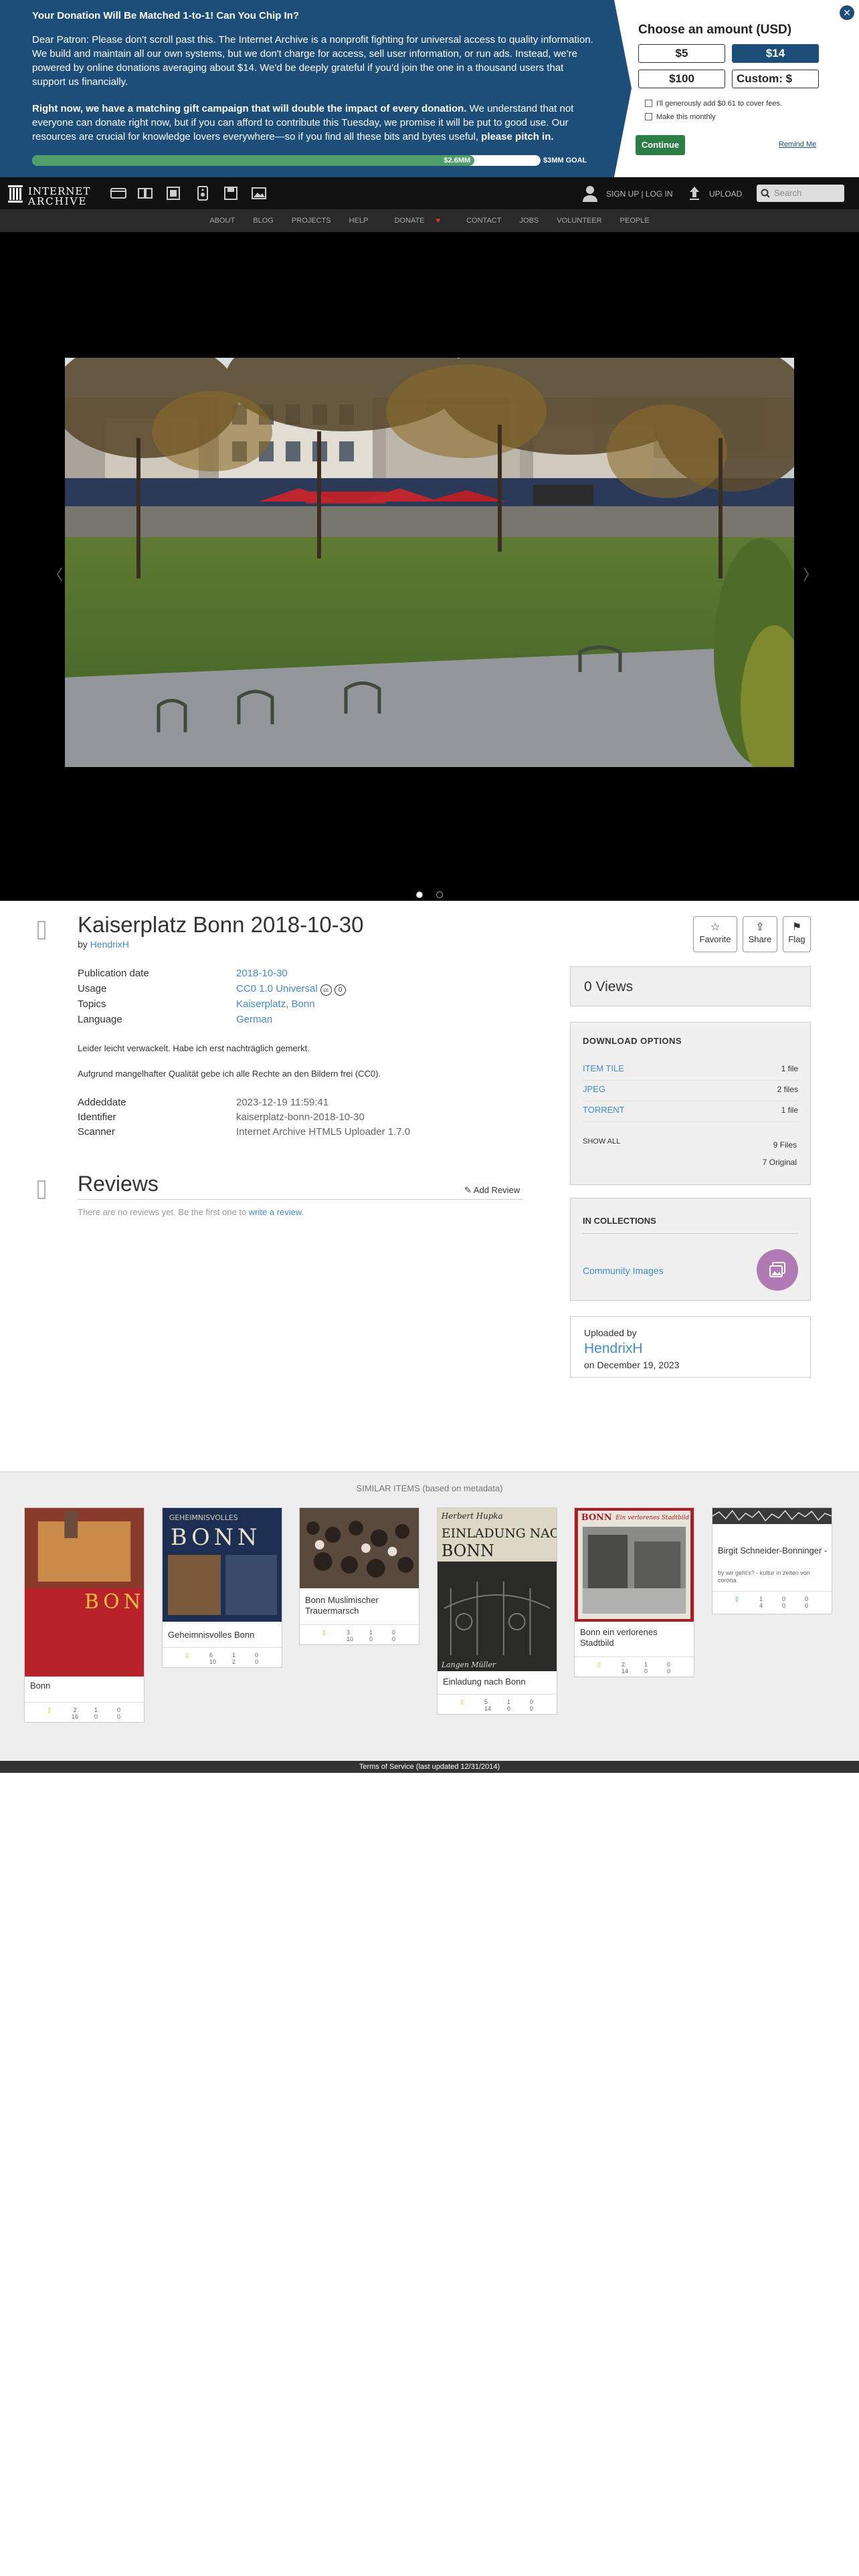 The height and width of the screenshot is (2576, 859). What do you see at coordinates (303, 1004) in the screenshot?
I see `topic-link: Bonn` at bounding box center [303, 1004].